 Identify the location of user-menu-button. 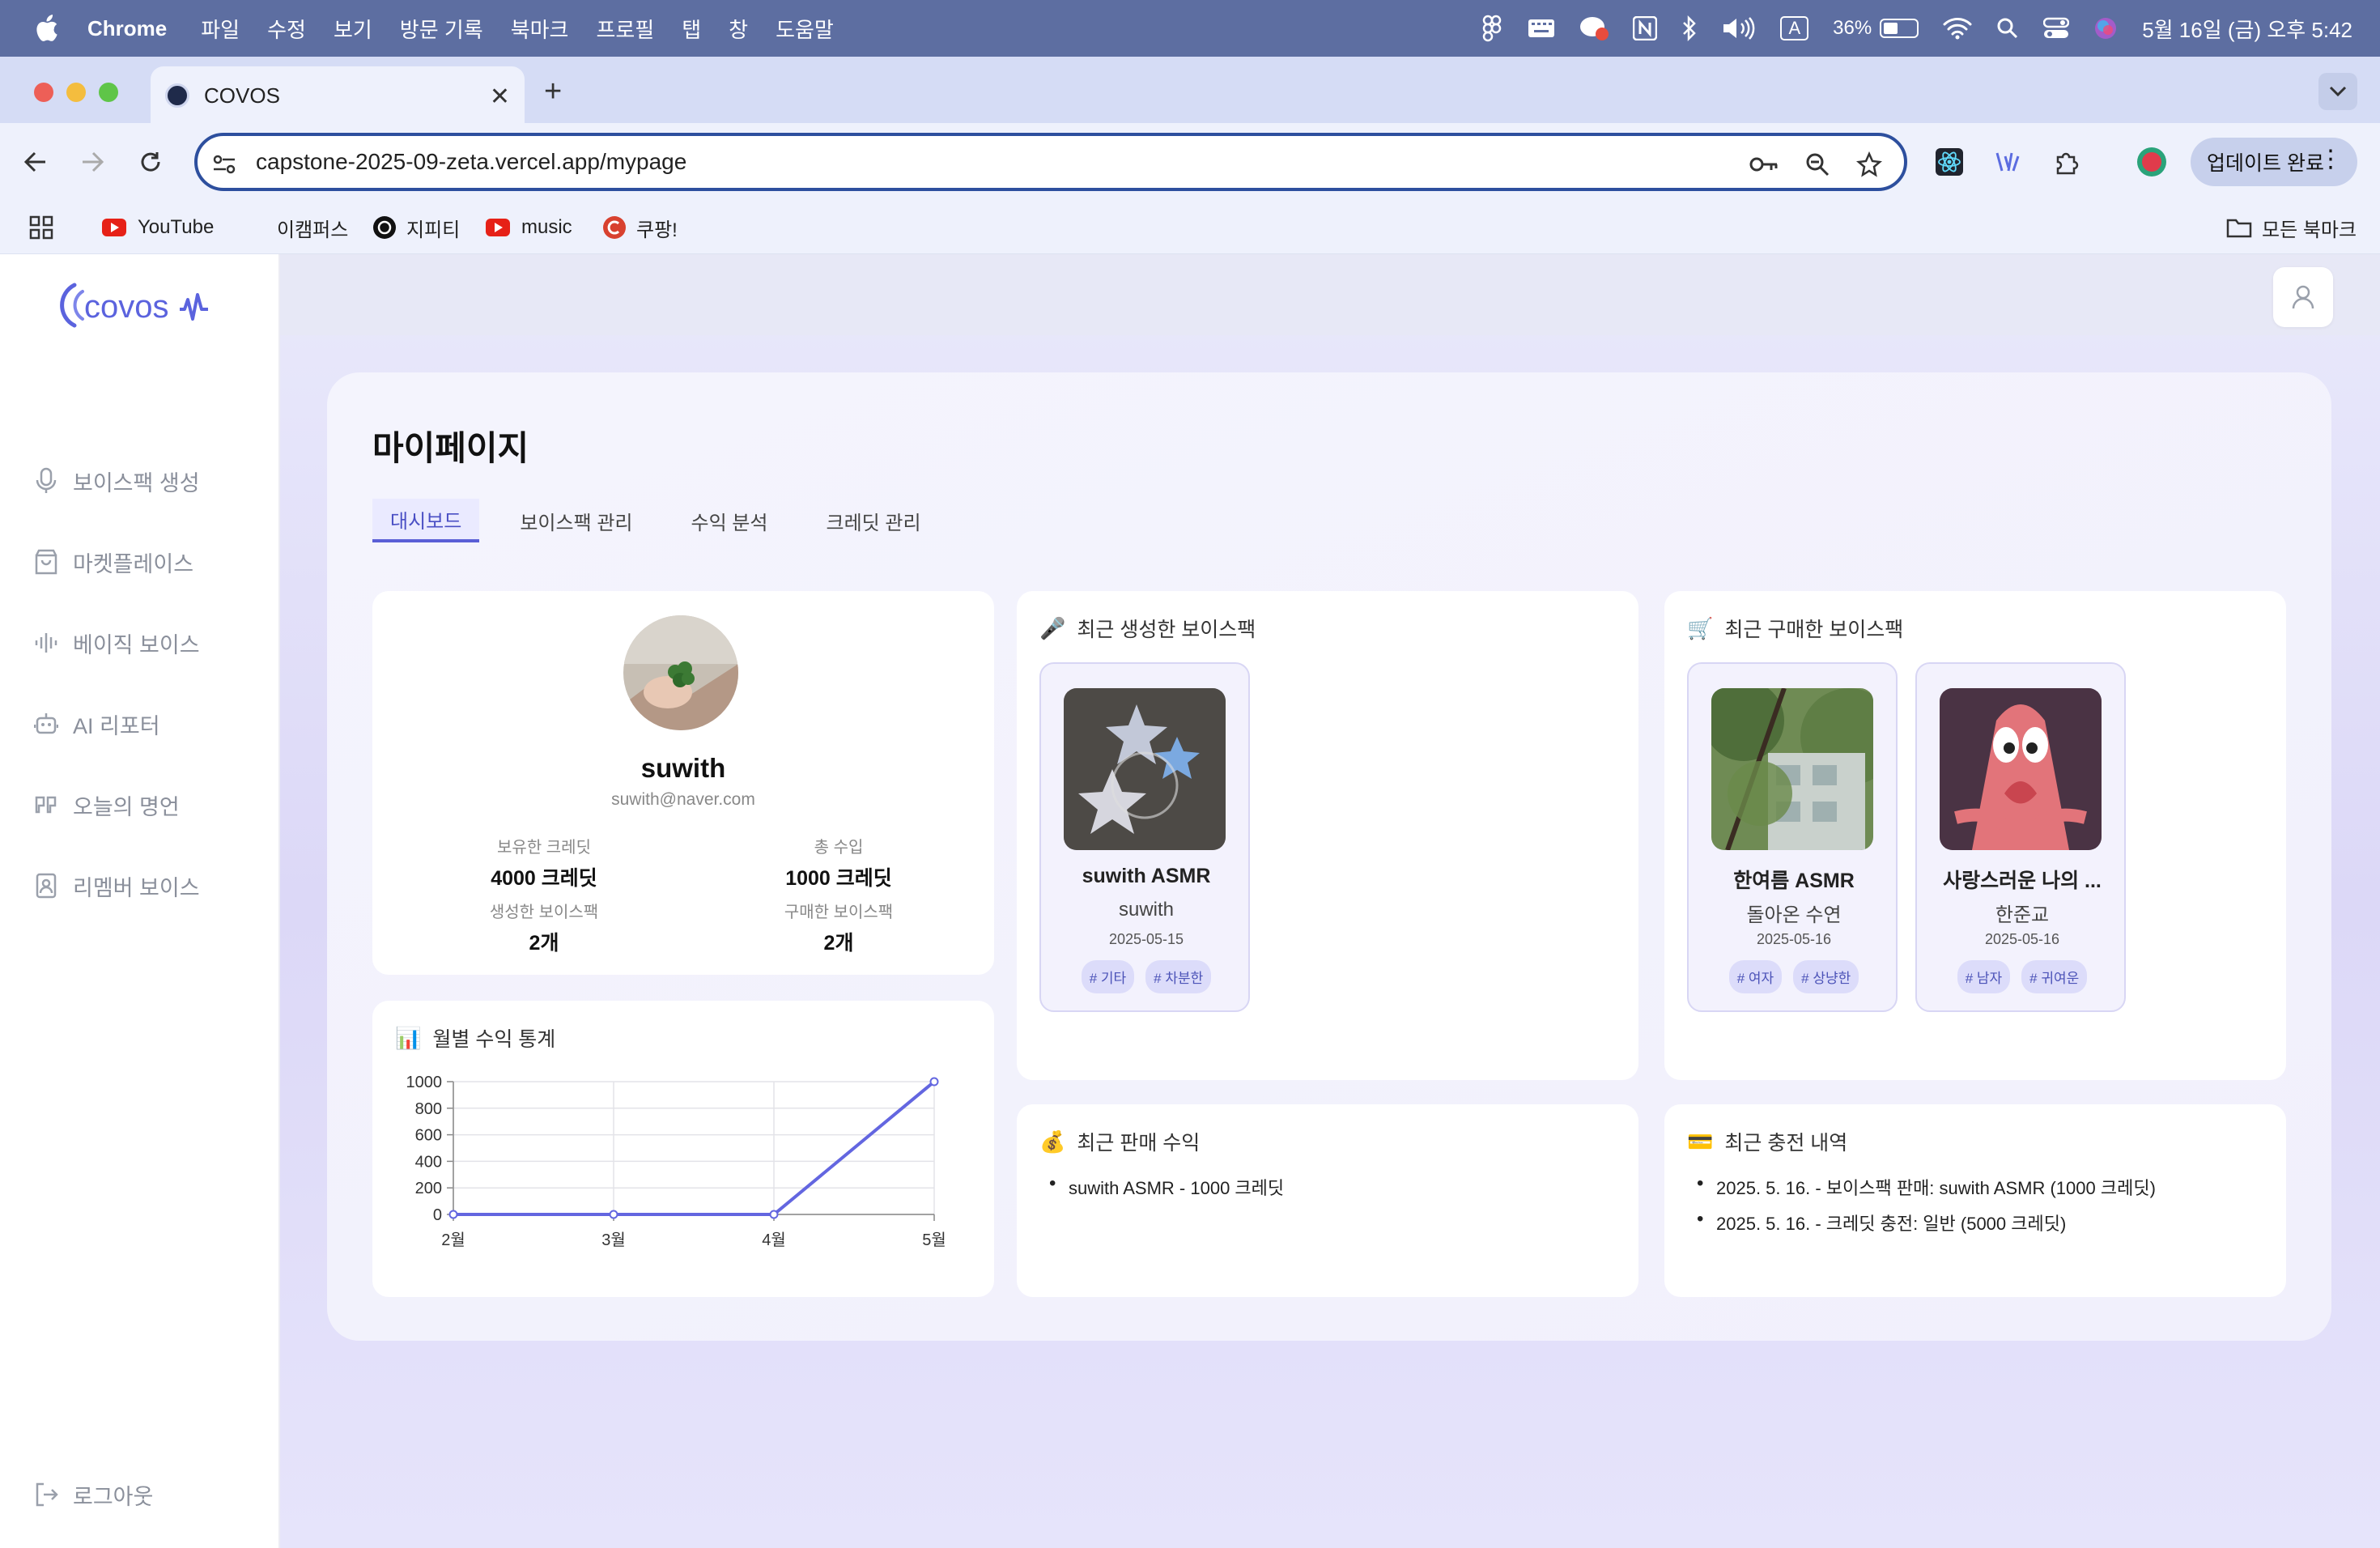
(2303, 297).